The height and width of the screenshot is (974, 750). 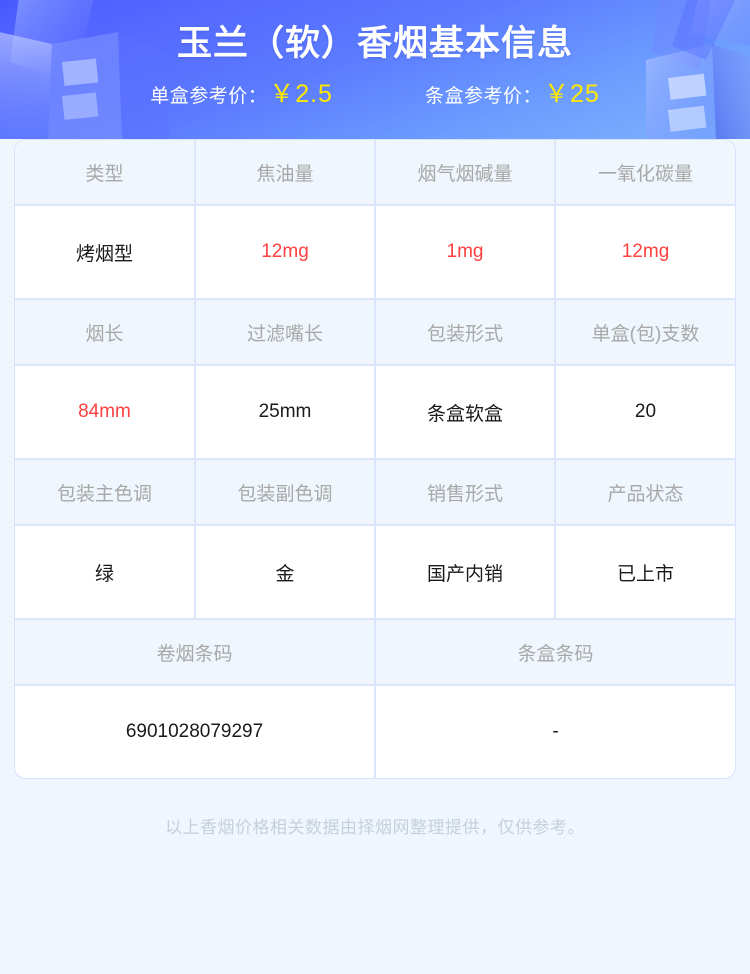 I want to click on value-text: 6901028079297, so click(x=194, y=731).